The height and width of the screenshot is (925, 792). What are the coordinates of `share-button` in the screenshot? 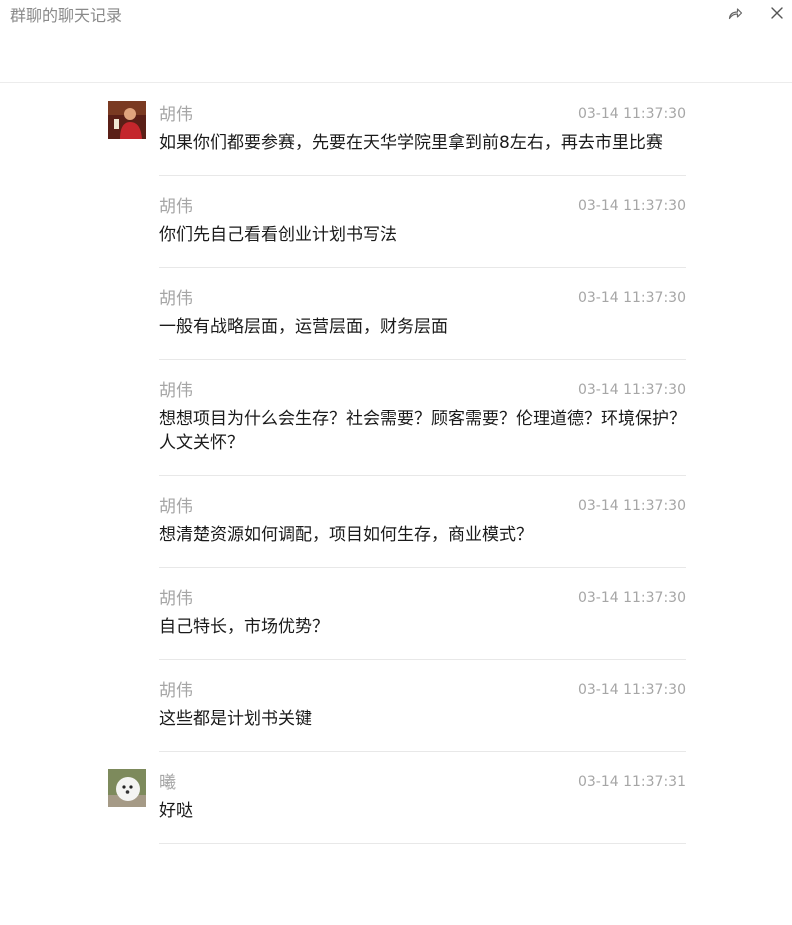 It's located at (735, 13).